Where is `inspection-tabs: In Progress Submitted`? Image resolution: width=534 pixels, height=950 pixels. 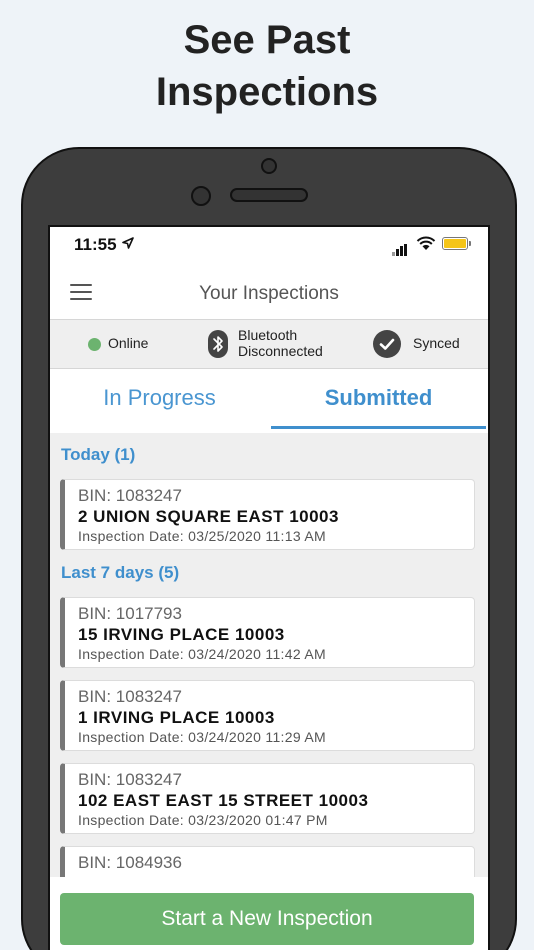 inspection-tabs: In Progress Submitted is located at coordinates (269, 400).